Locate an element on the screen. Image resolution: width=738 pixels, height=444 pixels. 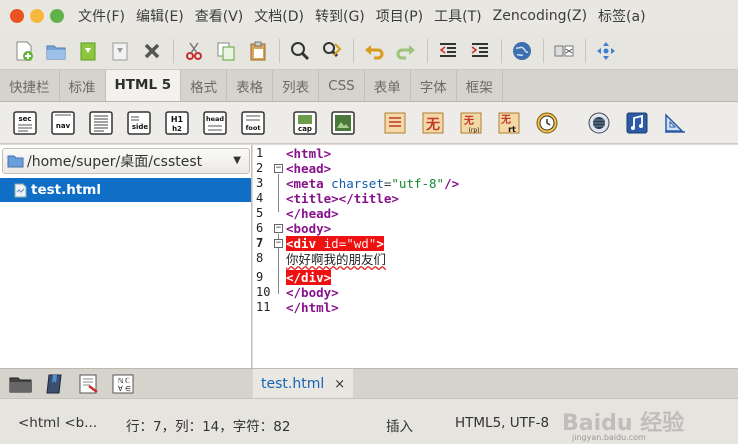
code-line-11: </html> is located at coordinates (312, 307).